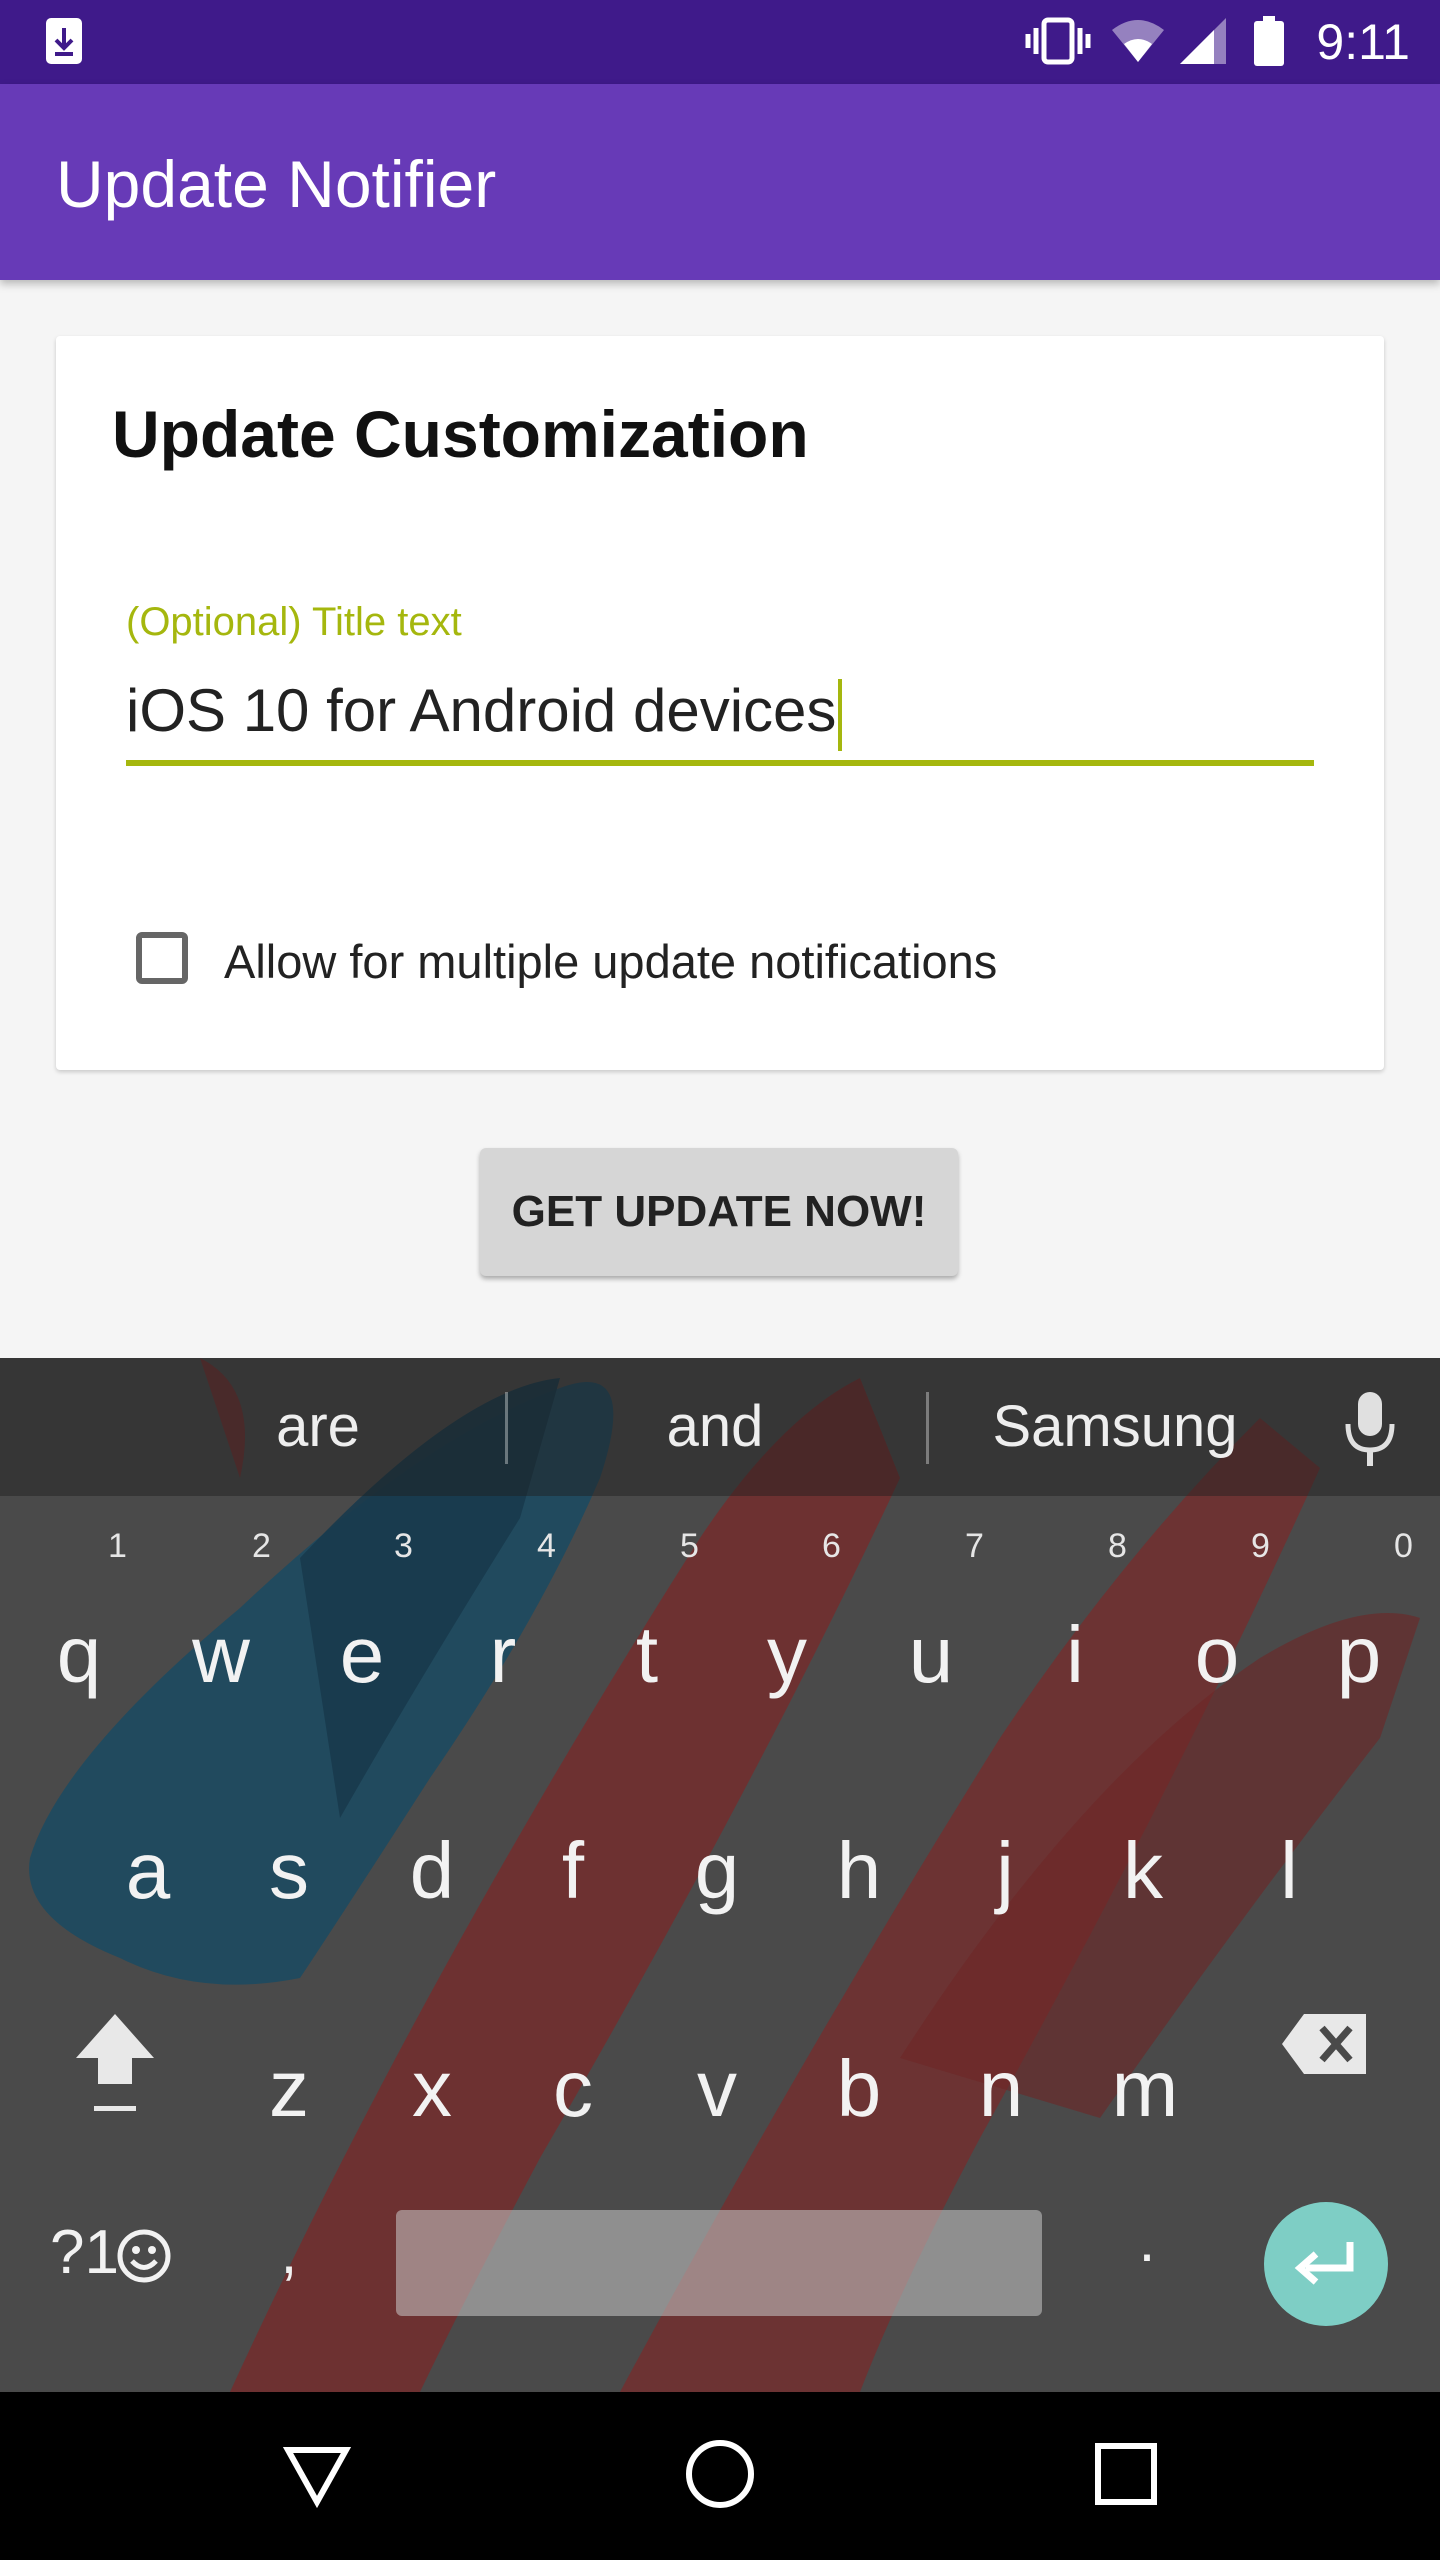 This screenshot has height=2560, width=1440. What do you see at coordinates (1001, 2089) in the screenshot?
I see `key-n: n` at bounding box center [1001, 2089].